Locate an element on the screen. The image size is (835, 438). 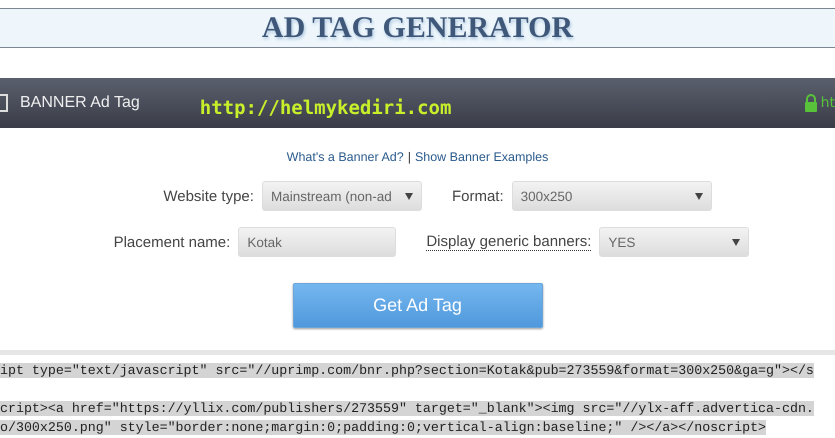
website-url: http://helmykediri.com is located at coordinates (326, 108).